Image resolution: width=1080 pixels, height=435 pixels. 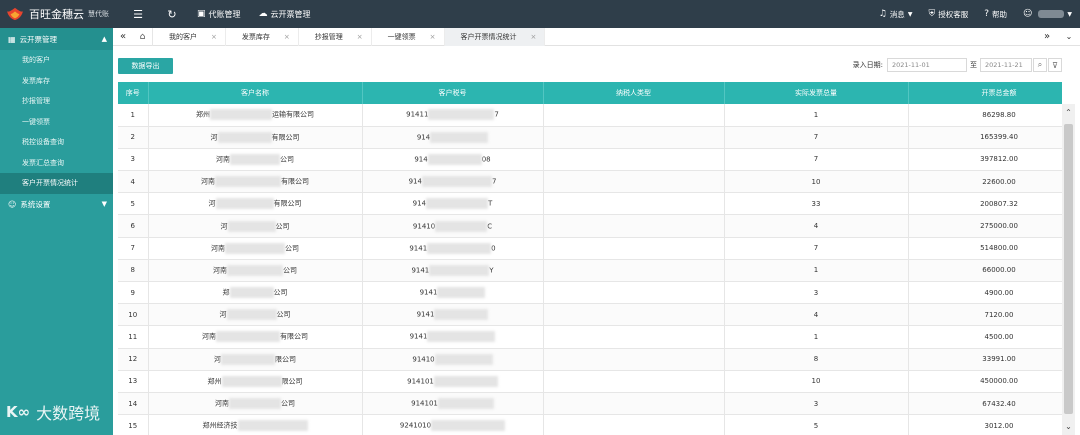 What do you see at coordinates (133, 93) in the screenshot?
I see `header-index: 序号` at bounding box center [133, 93].